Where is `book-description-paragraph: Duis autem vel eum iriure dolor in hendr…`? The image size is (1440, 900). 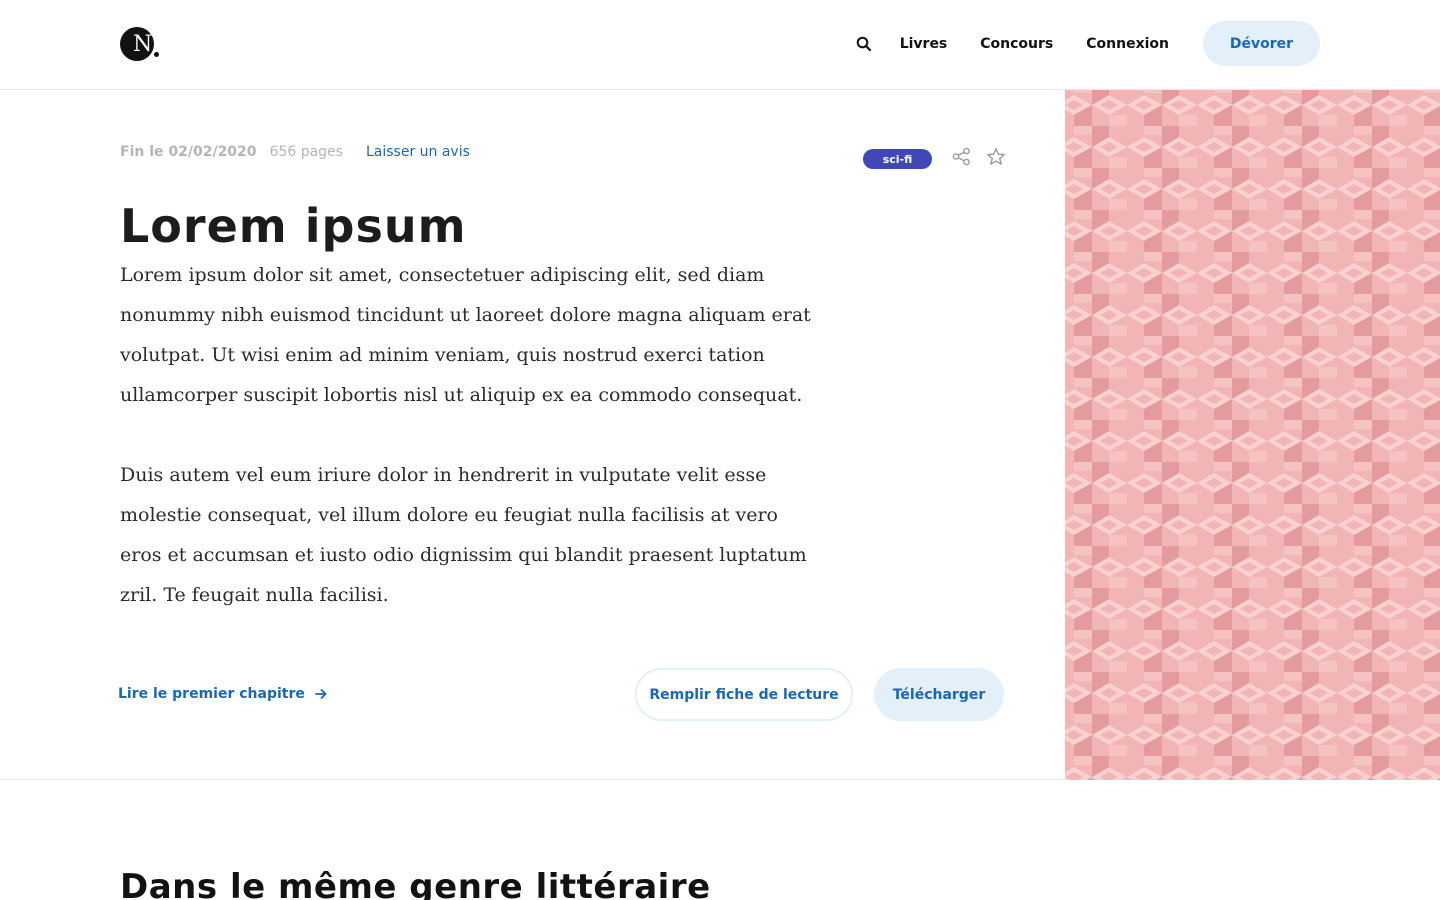 book-description-paragraph: Duis autem vel eum iriure dolor in hendr… is located at coordinates (463, 535).